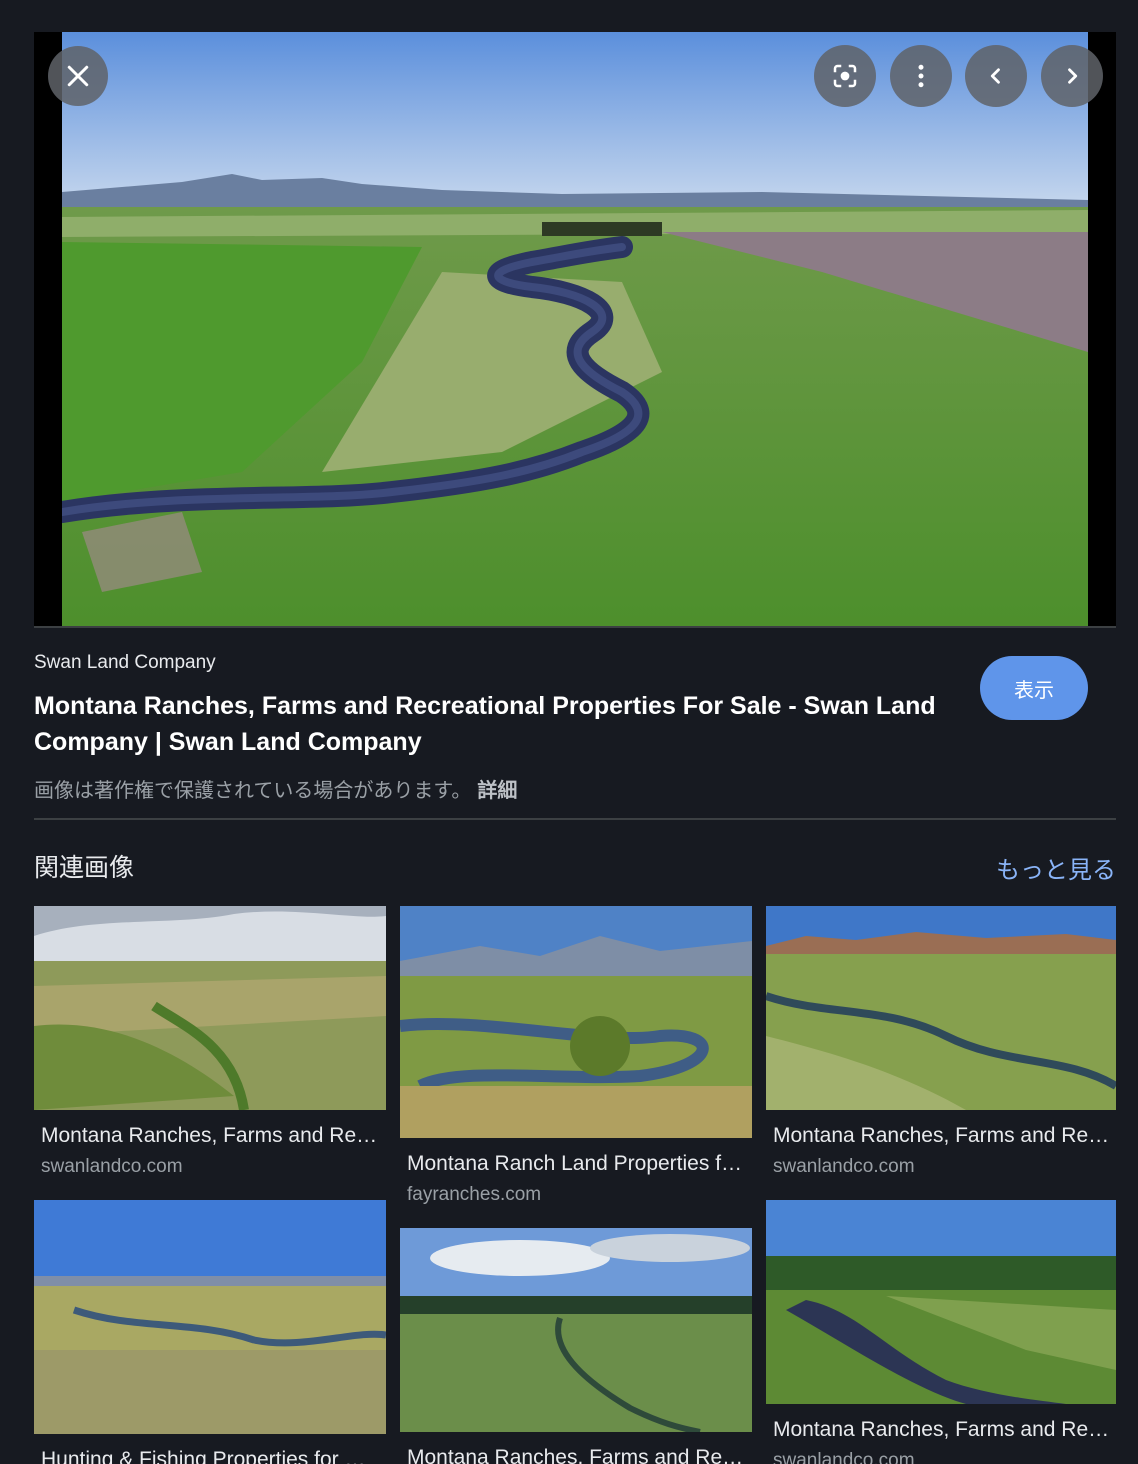 Image resolution: width=1138 pixels, height=1464 pixels. I want to click on lens-button, so click(845, 76).